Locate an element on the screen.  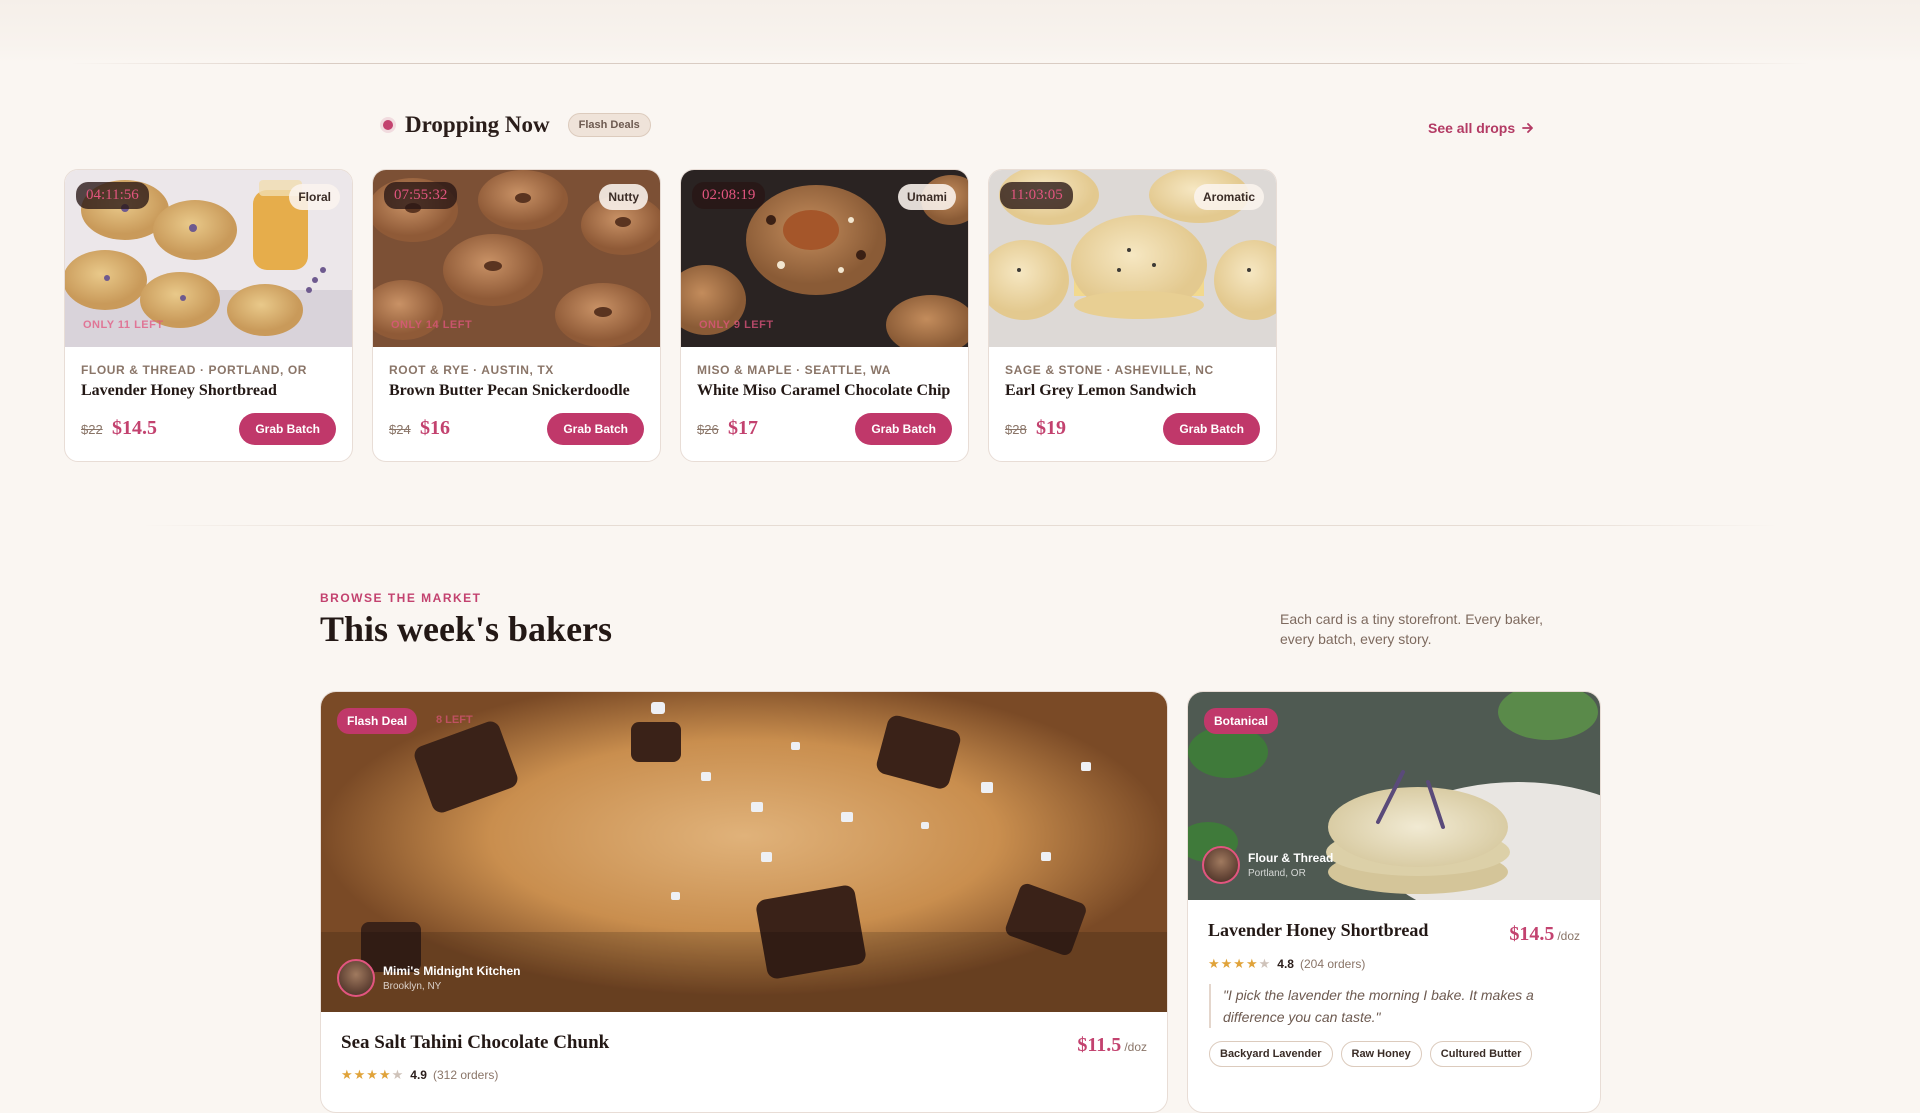
product-name: Earl Grey Lemon Sandwich is located at coordinates (1101, 390).